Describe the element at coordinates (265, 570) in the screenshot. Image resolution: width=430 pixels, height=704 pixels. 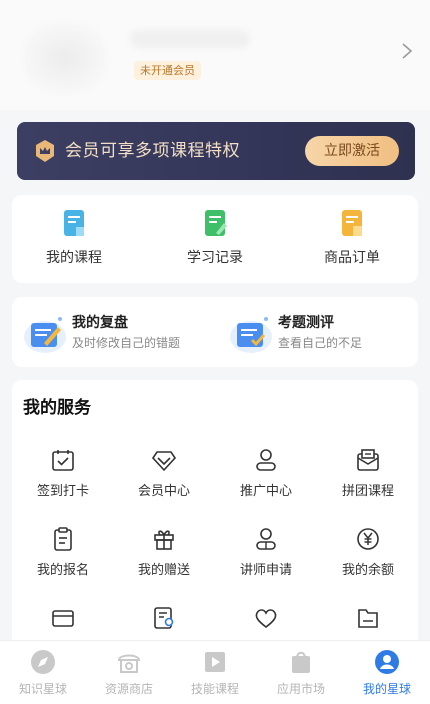
I see `service-label: 讲师申请` at that location.